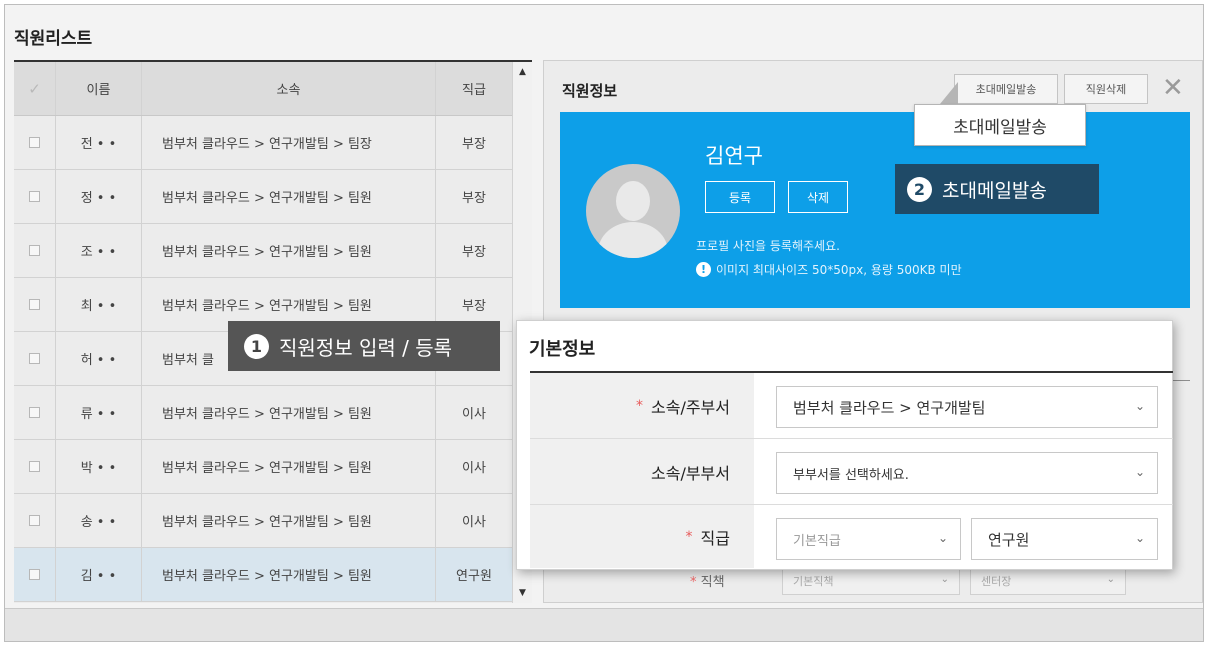  I want to click on table-row: 송 • • 범부처 클라우드 > 연구개발팀 > 팀원 이사, so click(263, 521).